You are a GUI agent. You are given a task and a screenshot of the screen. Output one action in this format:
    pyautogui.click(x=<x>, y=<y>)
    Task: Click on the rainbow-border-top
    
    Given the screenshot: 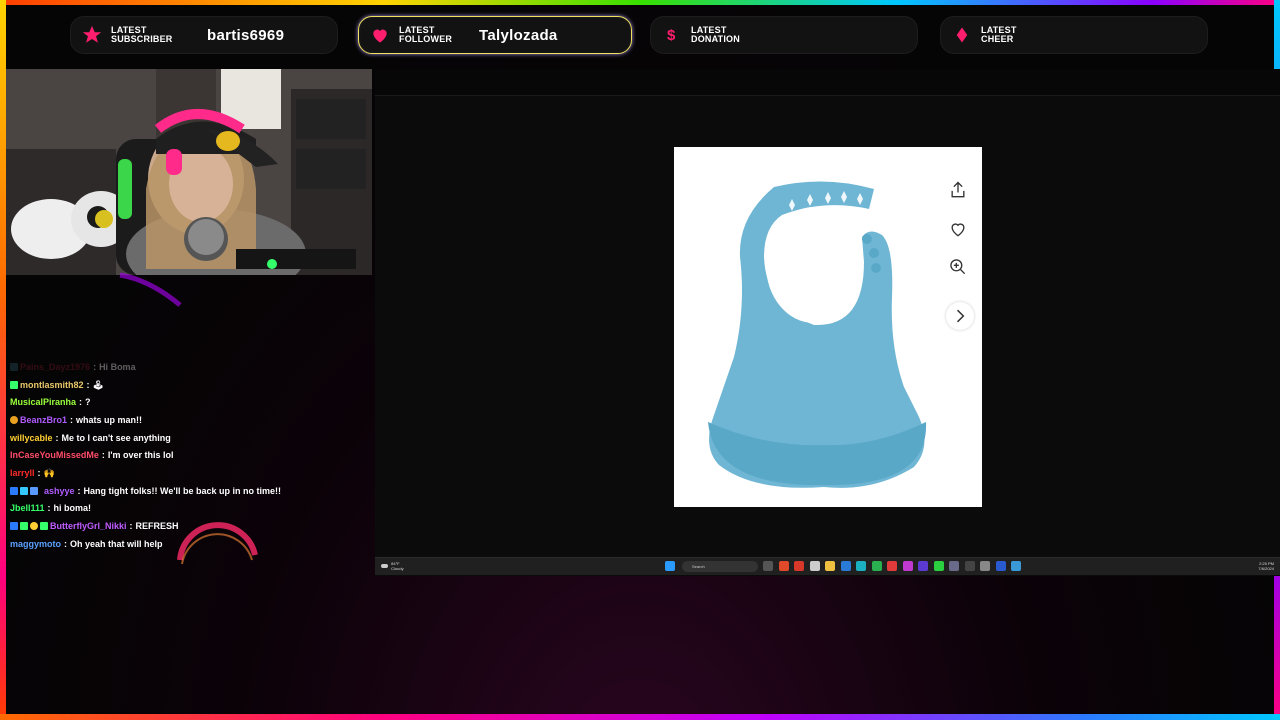 What is the action you would take?
    pyautogui.click(x=640, y=2)
    